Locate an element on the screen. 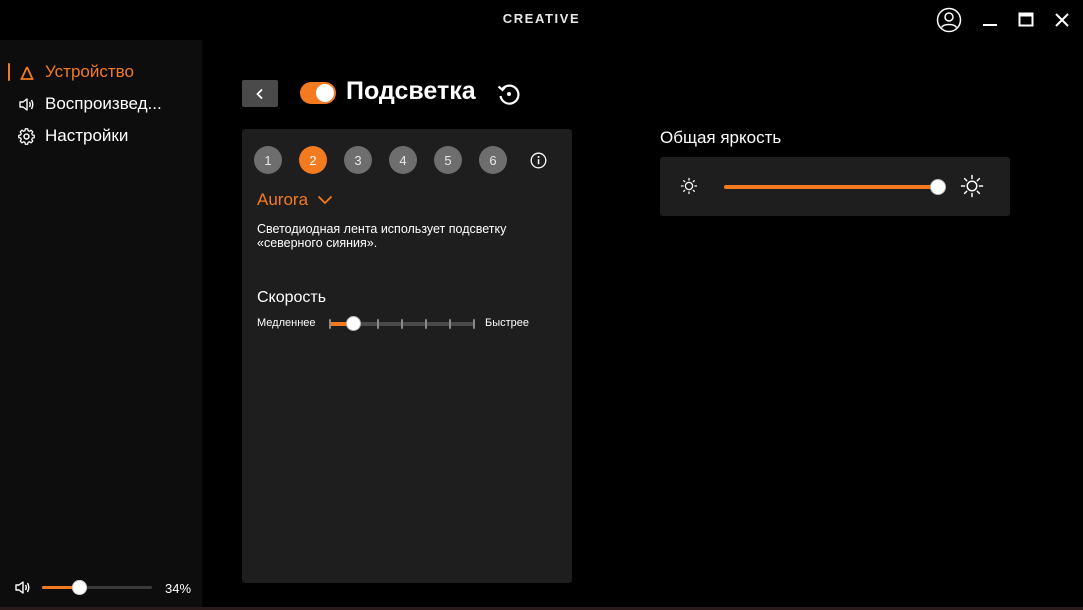 This screenshot has height=610, width=1083. preset-button-2: 2 is located at coordinates (313, 160).